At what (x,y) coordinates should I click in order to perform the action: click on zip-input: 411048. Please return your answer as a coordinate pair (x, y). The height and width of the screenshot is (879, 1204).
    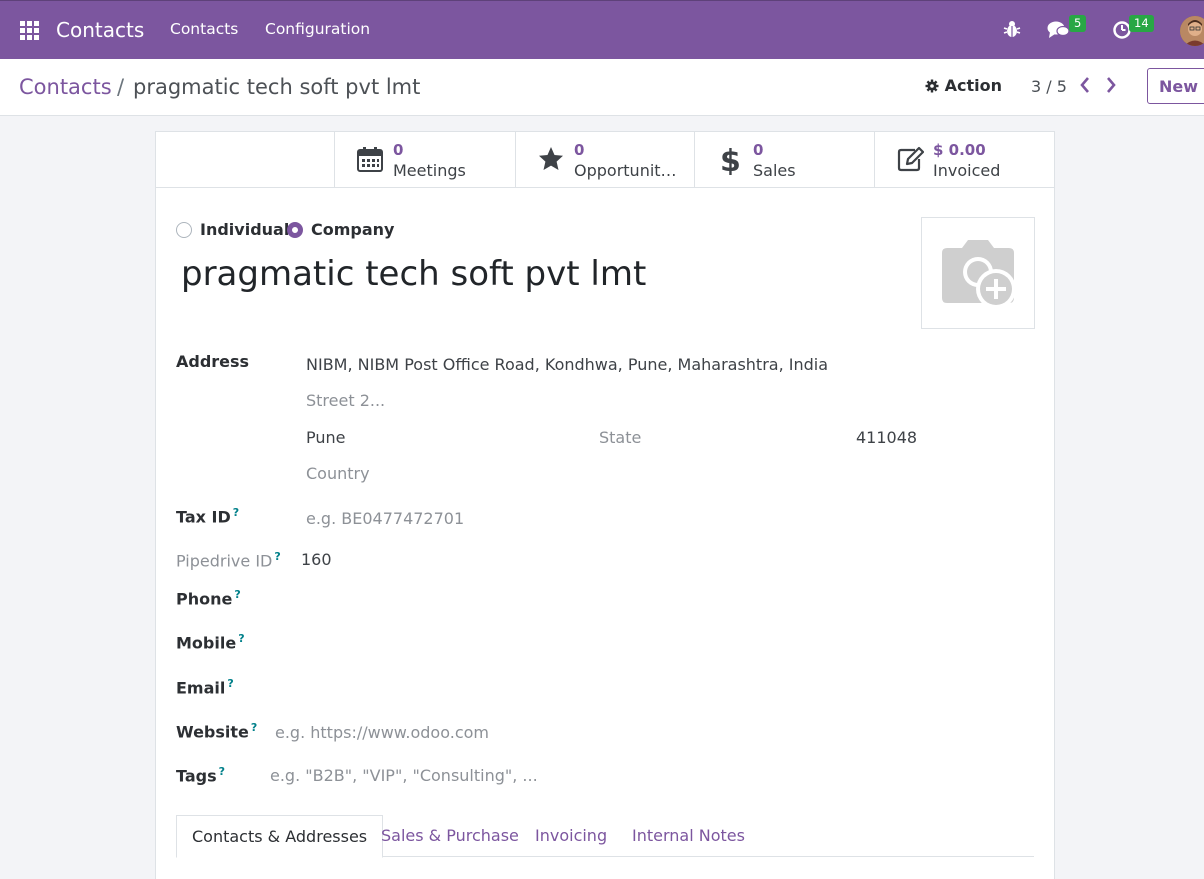
    Looking at the image, I should click on (886, 437).